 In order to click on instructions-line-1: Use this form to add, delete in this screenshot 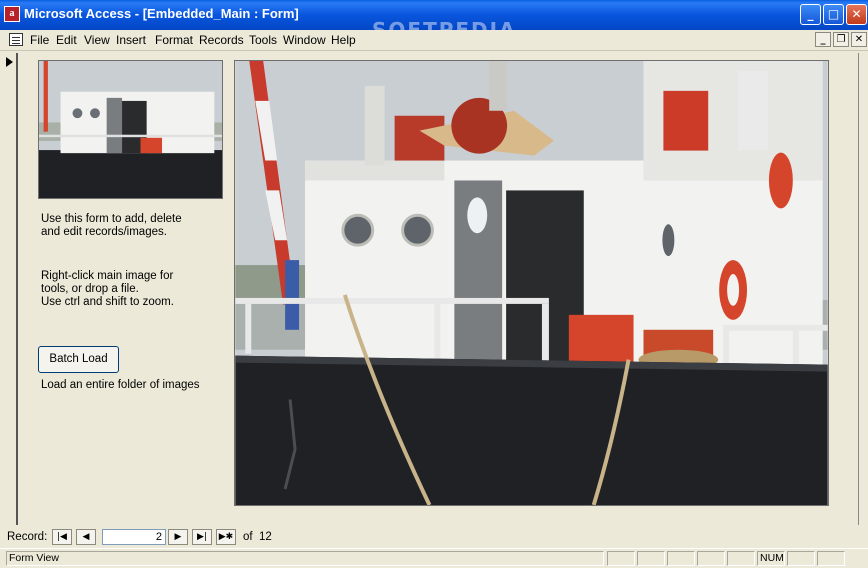, I will do `click(111, 219)`.